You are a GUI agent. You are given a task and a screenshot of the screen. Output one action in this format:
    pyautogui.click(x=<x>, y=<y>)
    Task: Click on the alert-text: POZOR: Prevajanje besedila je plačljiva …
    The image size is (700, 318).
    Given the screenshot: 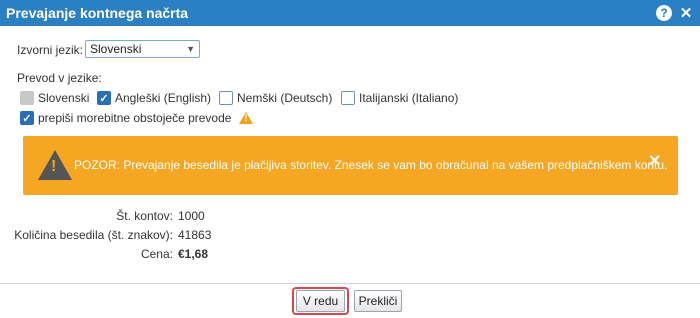 What is the action you would take?
    pyautogui.click(x=371, y=165)
    